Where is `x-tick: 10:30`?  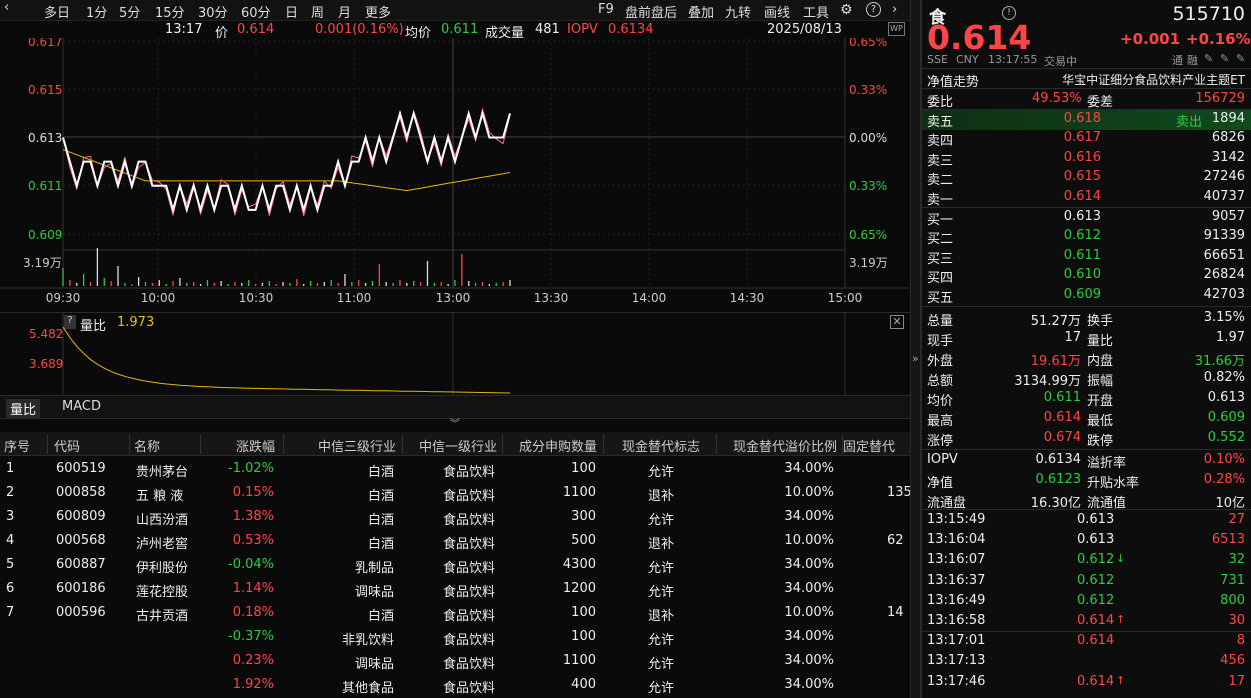 x-tick: 10:30 is located at coordinates (256, 298).